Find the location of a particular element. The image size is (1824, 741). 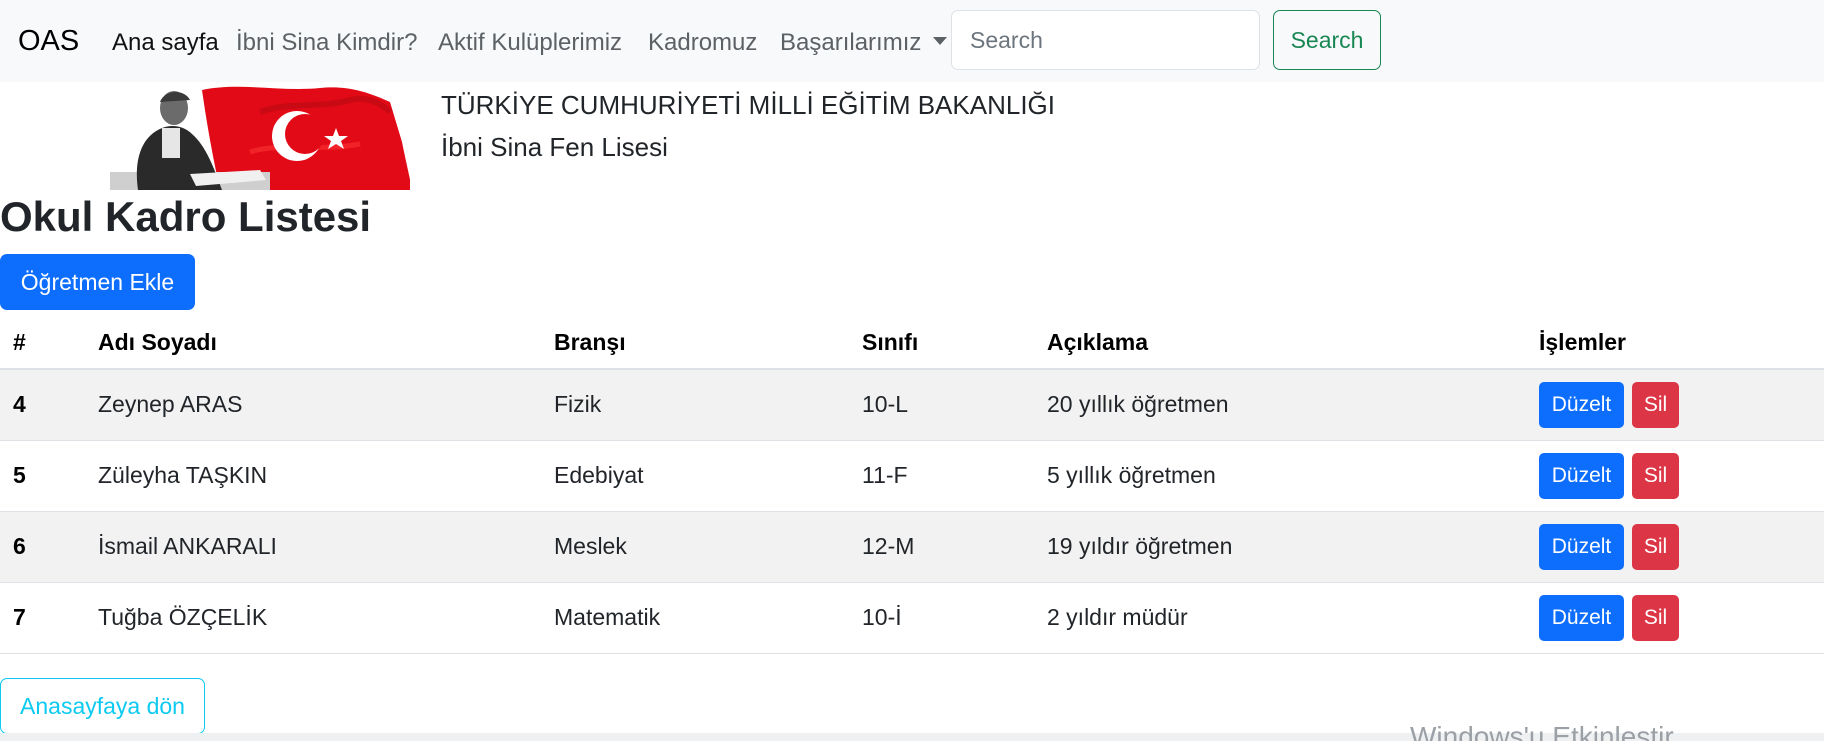

row-class: 12-M is located at coordinates (888, 546).